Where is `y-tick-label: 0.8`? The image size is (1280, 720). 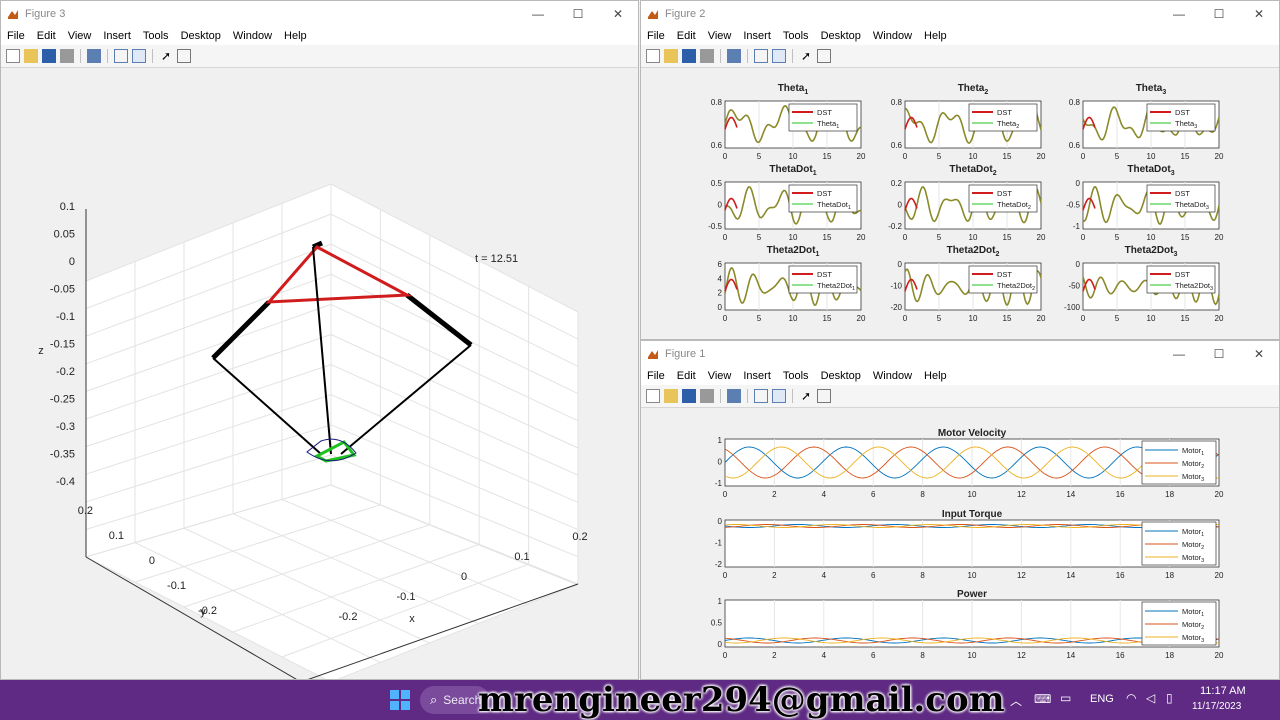 y-tick-label: 0.8 is located at coordinates (1075, 102).